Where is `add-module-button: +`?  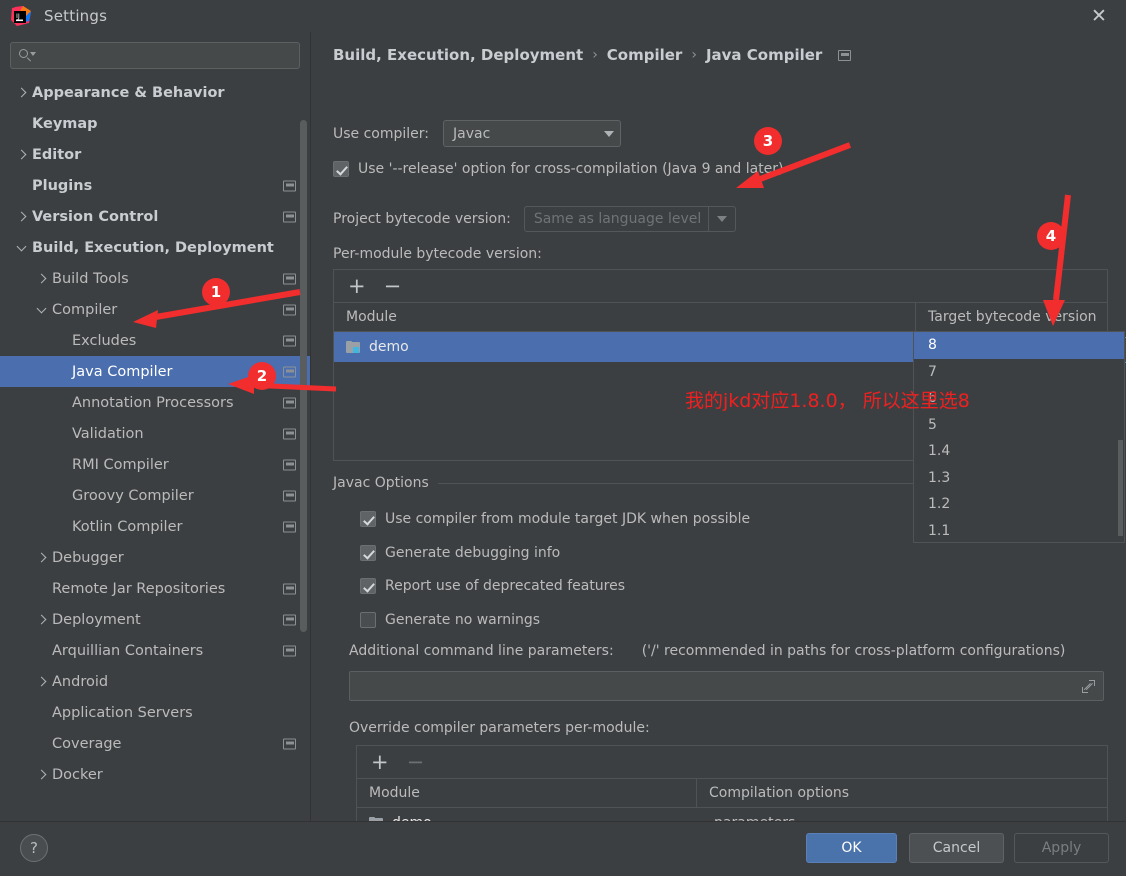 add-module-button: + is located at coordinates (357, 286).